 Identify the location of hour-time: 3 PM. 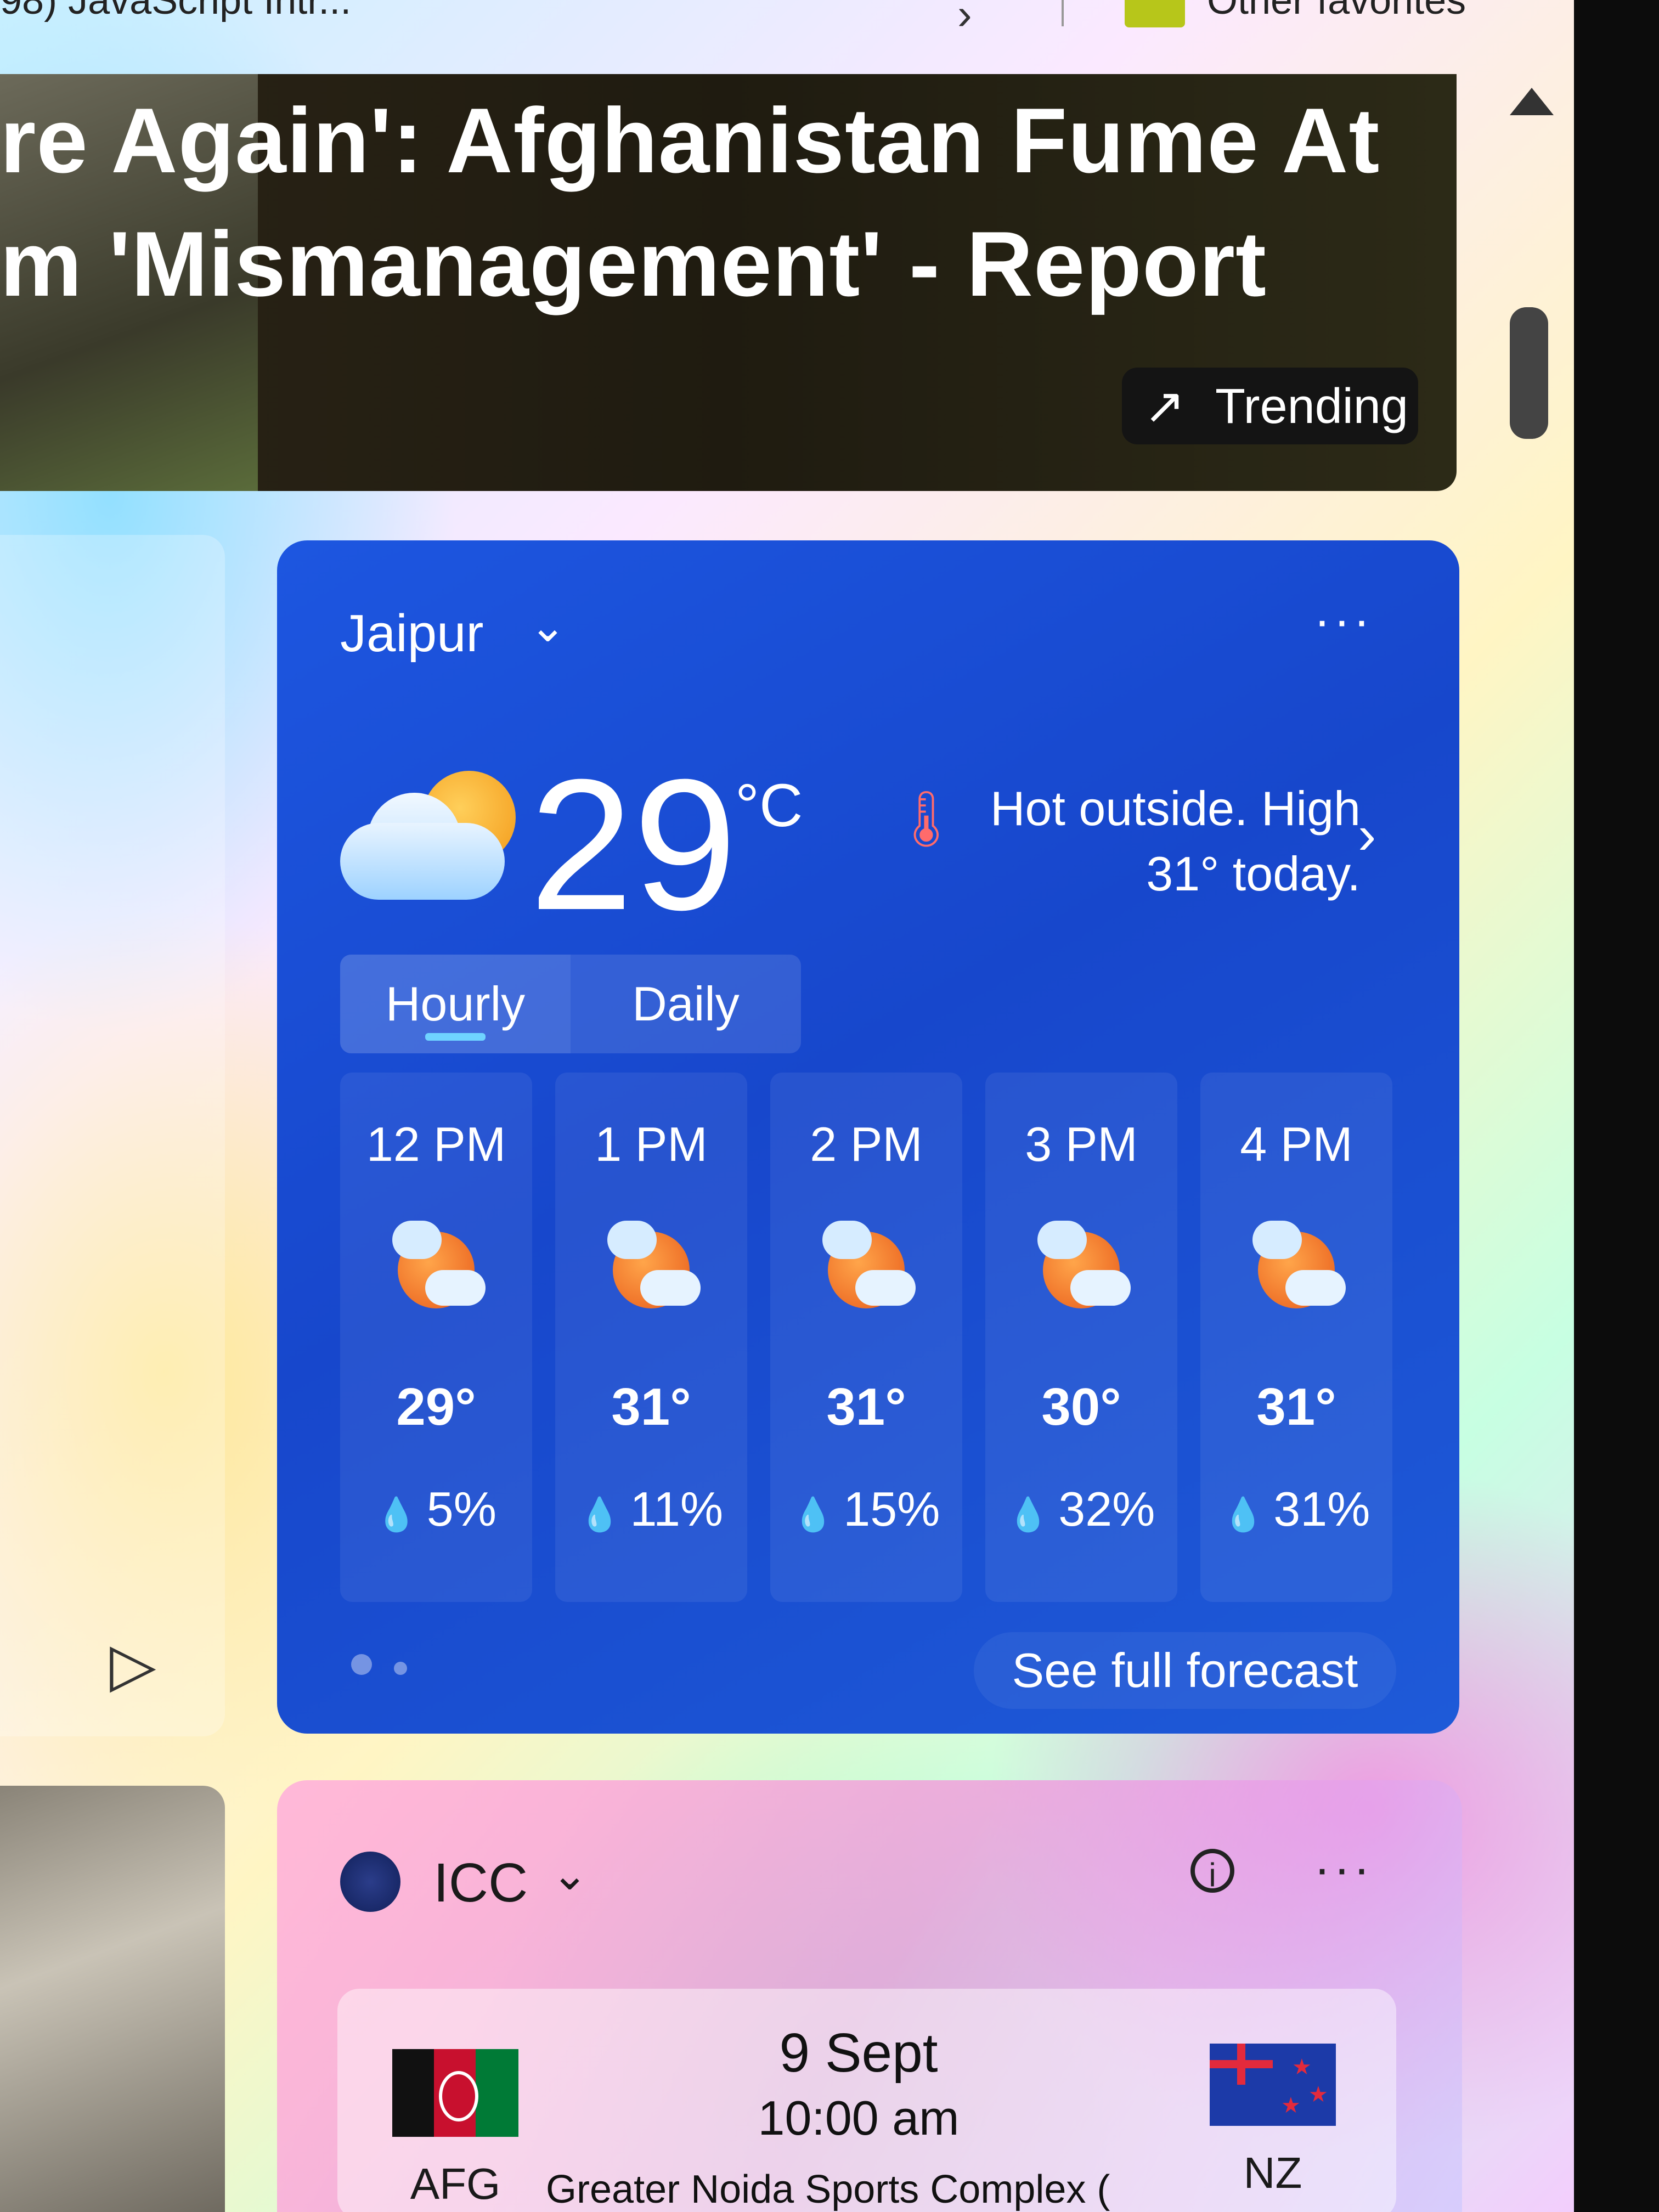
(1081, 1144).